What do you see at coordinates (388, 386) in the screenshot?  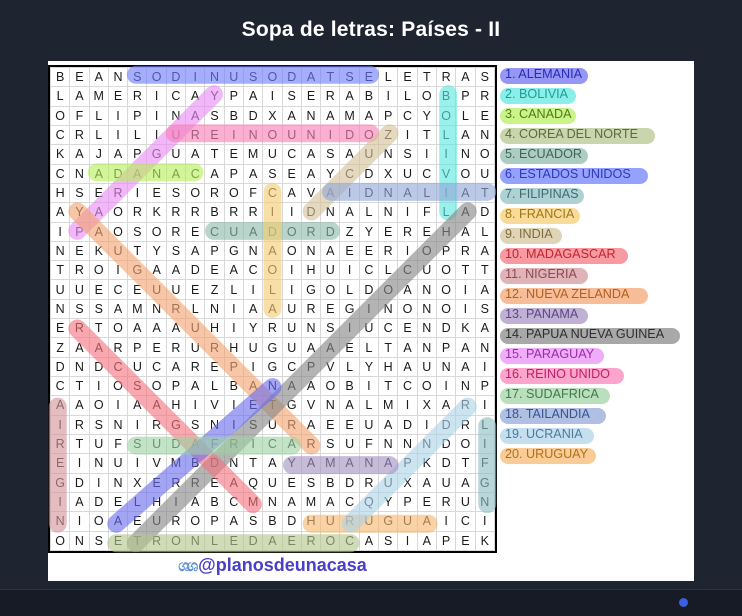 I see `grid-cell: T` at bounding box center [388, 386].